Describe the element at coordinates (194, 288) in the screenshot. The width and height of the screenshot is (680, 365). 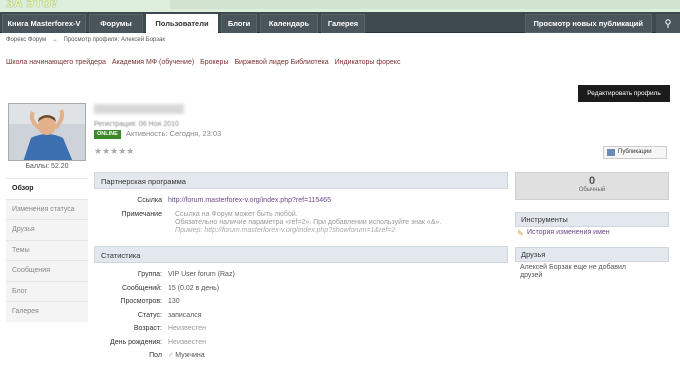
I see `stats-value: 15 (0.02 в день)` at that location.